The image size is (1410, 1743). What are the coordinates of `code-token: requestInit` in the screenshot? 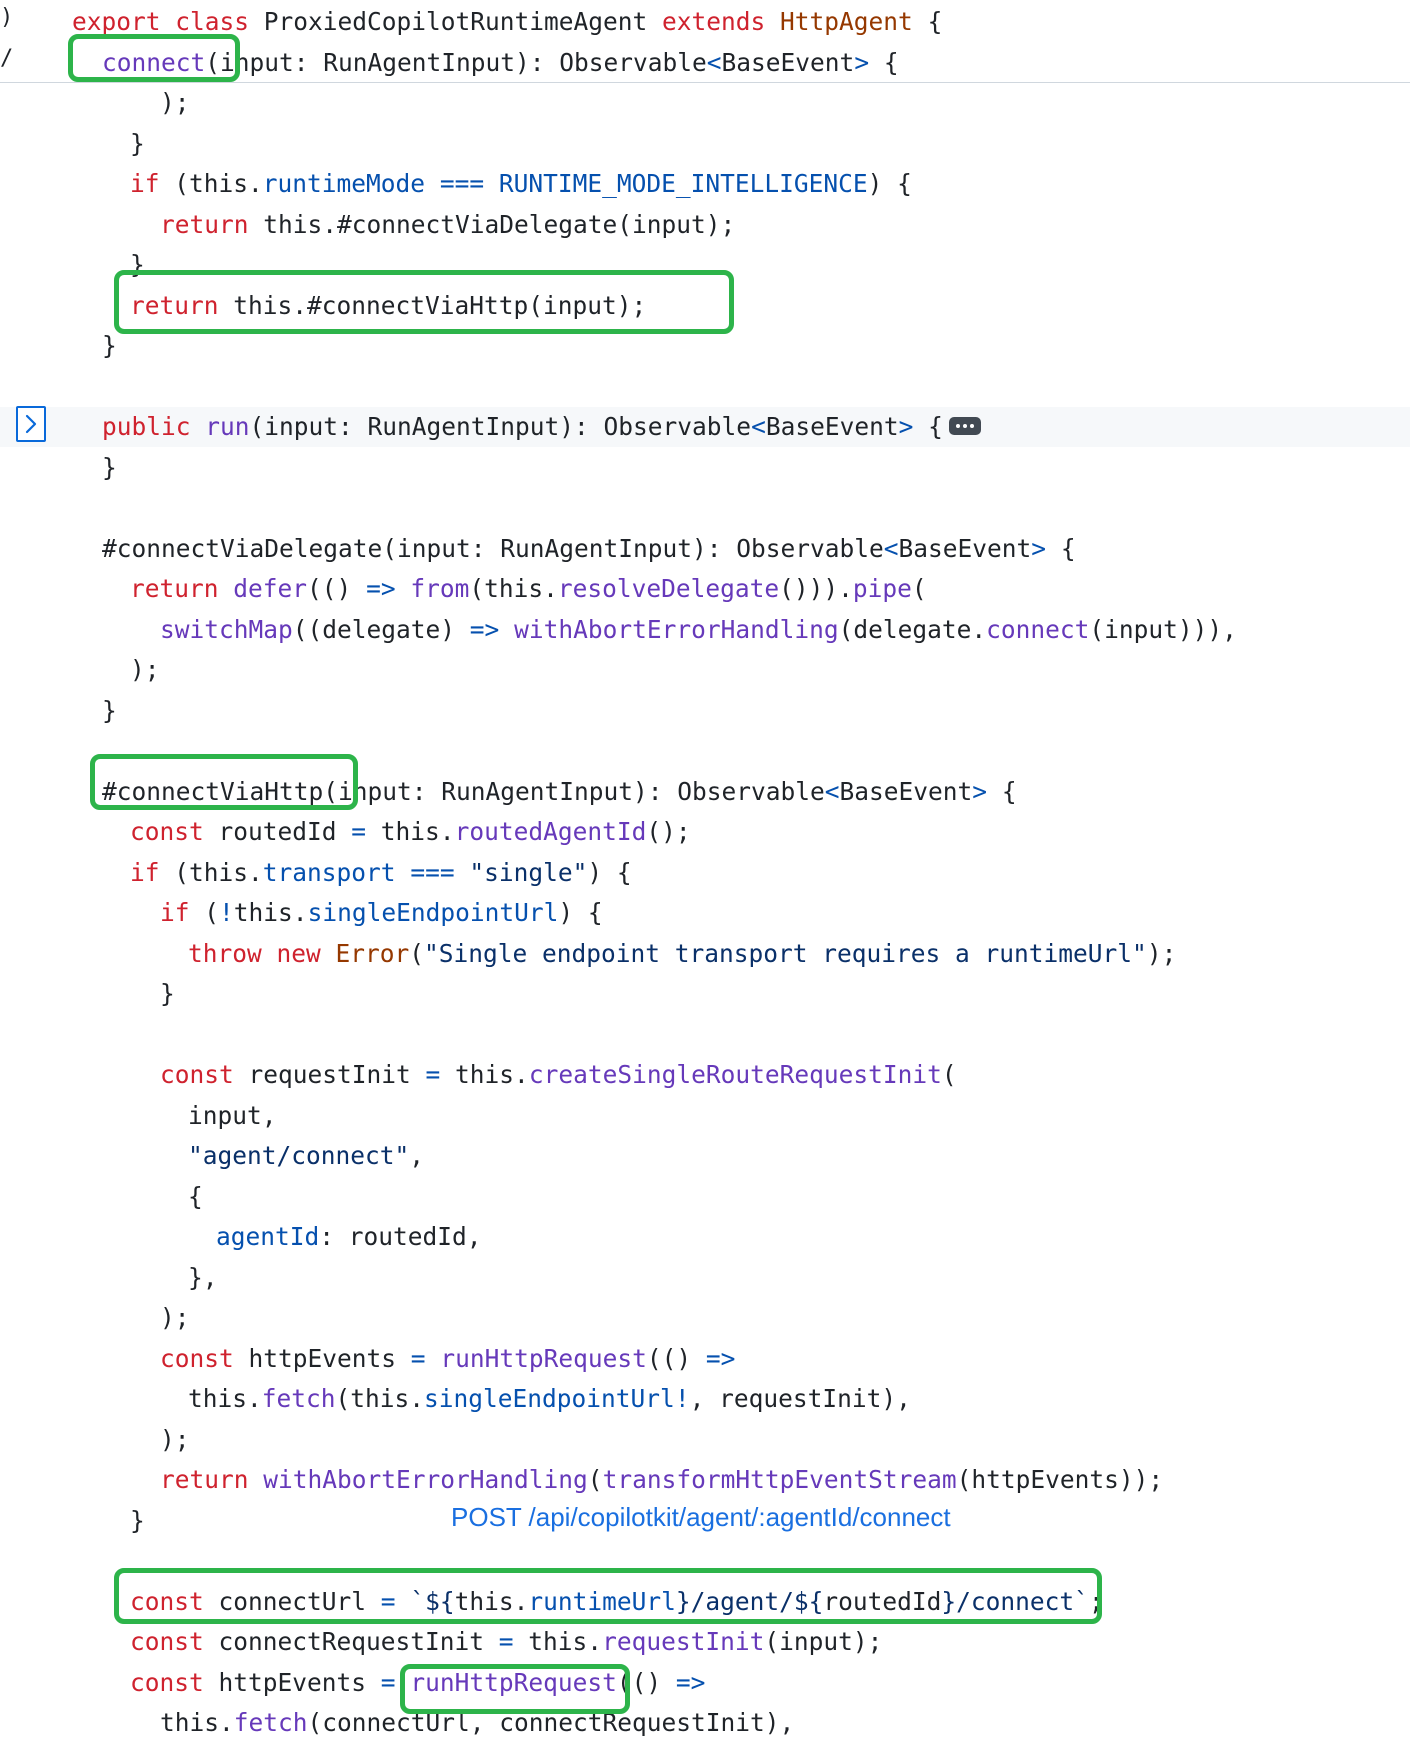 It's located at (683, 1641).